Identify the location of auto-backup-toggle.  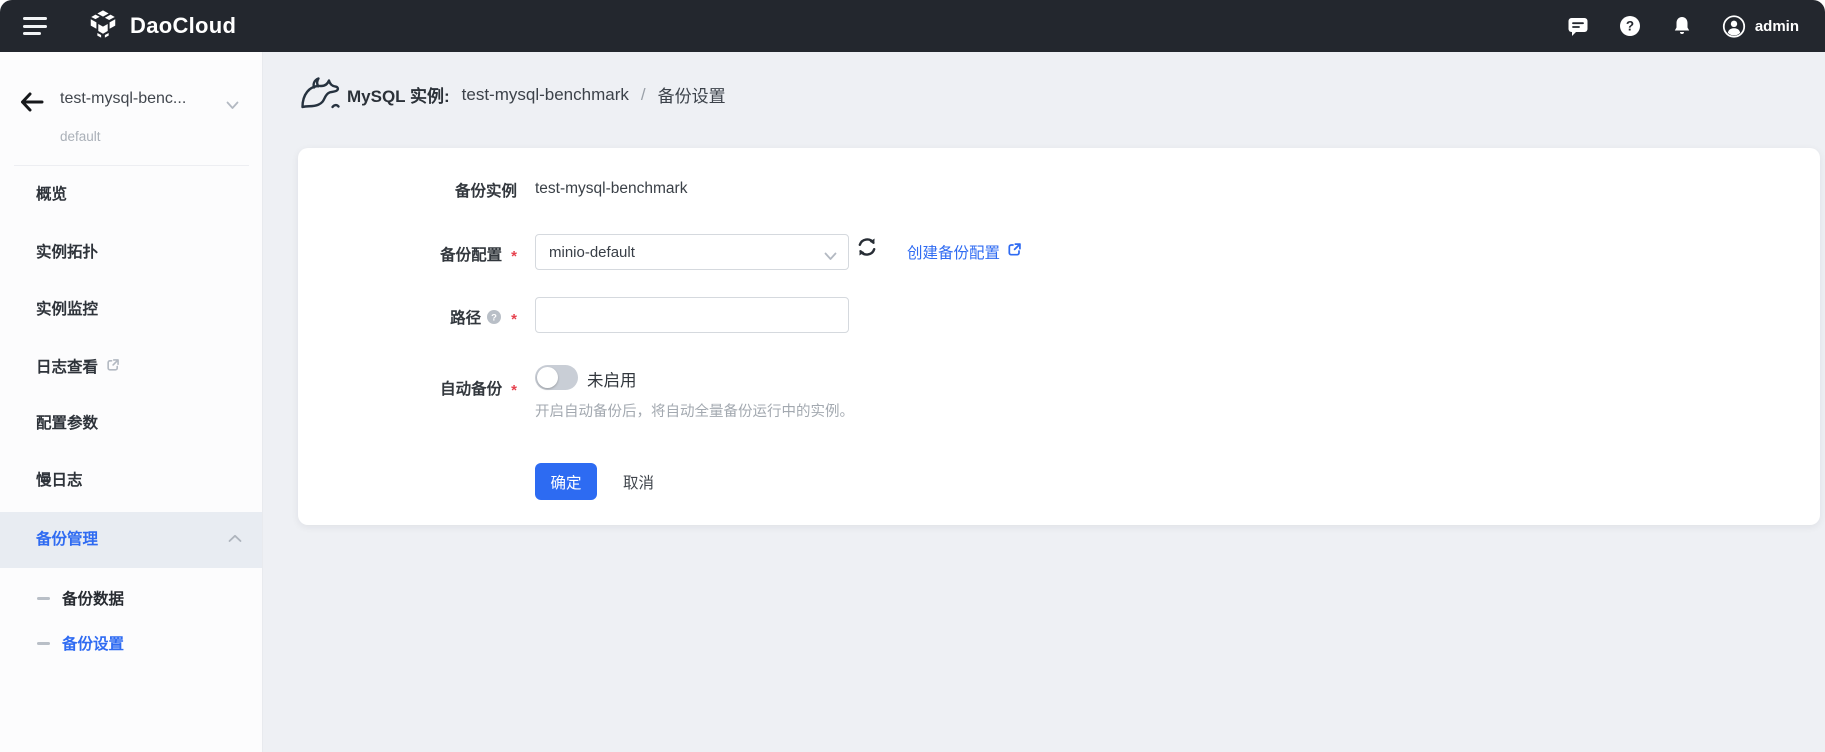
(556, 377).